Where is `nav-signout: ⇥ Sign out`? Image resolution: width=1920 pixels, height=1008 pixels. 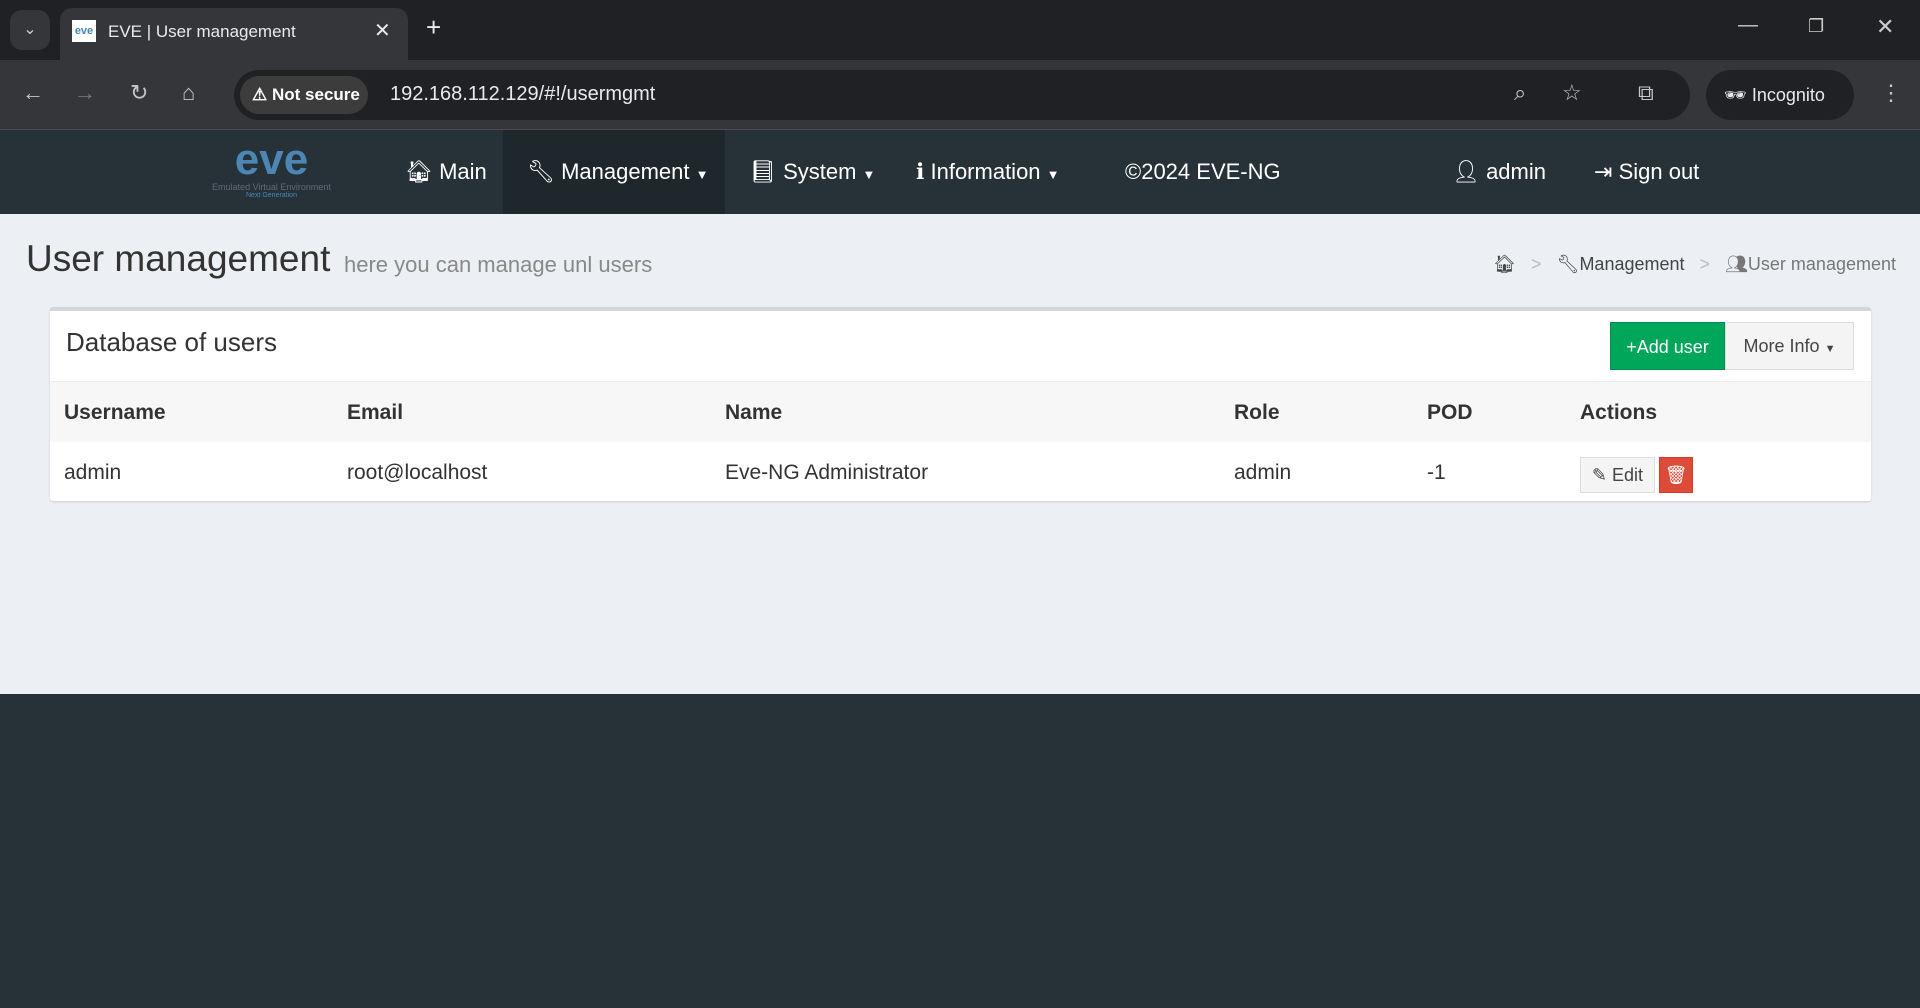
nav-signout: ⇥ Sign out is located at coordinates (1646, 172).